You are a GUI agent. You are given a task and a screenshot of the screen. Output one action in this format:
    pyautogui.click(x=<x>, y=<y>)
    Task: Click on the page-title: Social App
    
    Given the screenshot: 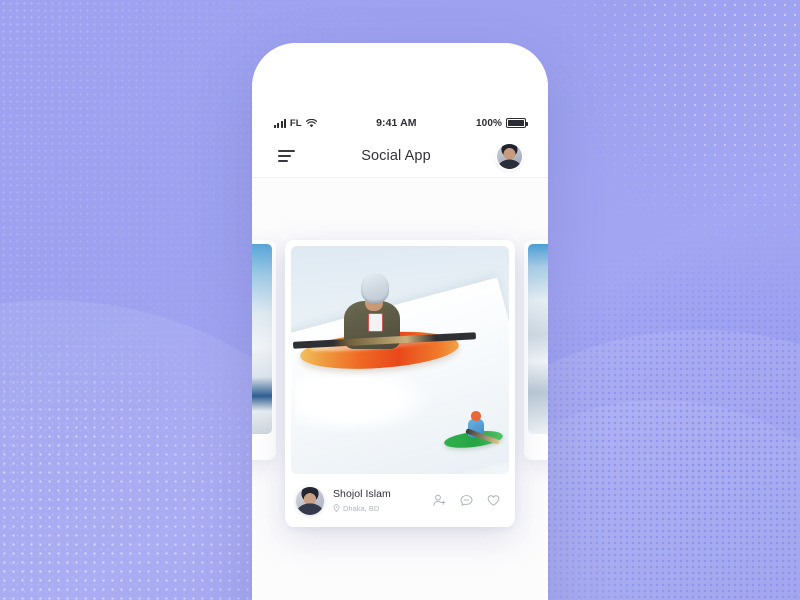 What is the action you would take?
    pyautogui.click(x=396, y=156)
    